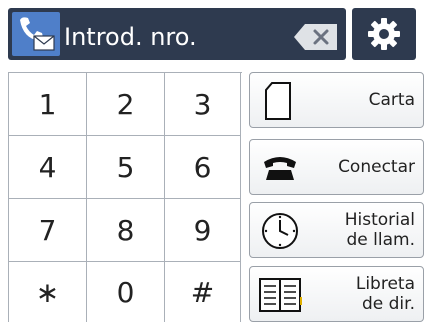 The height and width of the screenshot is (322, 428). Describe the element at coordinates (336, 230) in the screenshot. I see `historial-button: Historial de llam.` at that location.